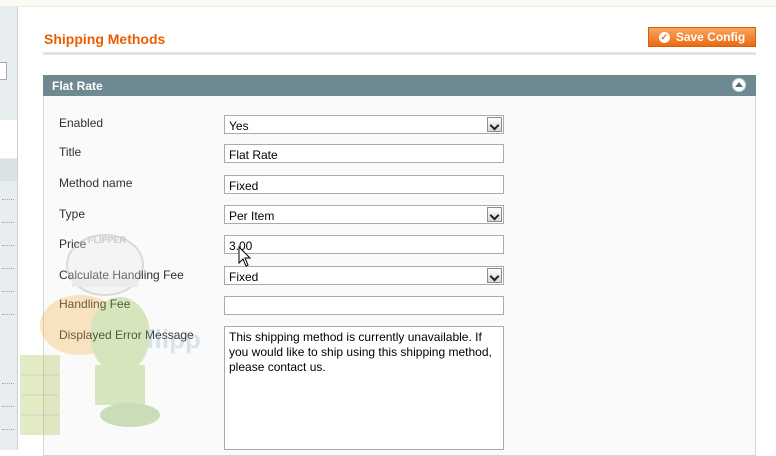  Describe the element at coordinates (710, 37) in the screenshot. I see `save-config-label: Save Config` at that location.